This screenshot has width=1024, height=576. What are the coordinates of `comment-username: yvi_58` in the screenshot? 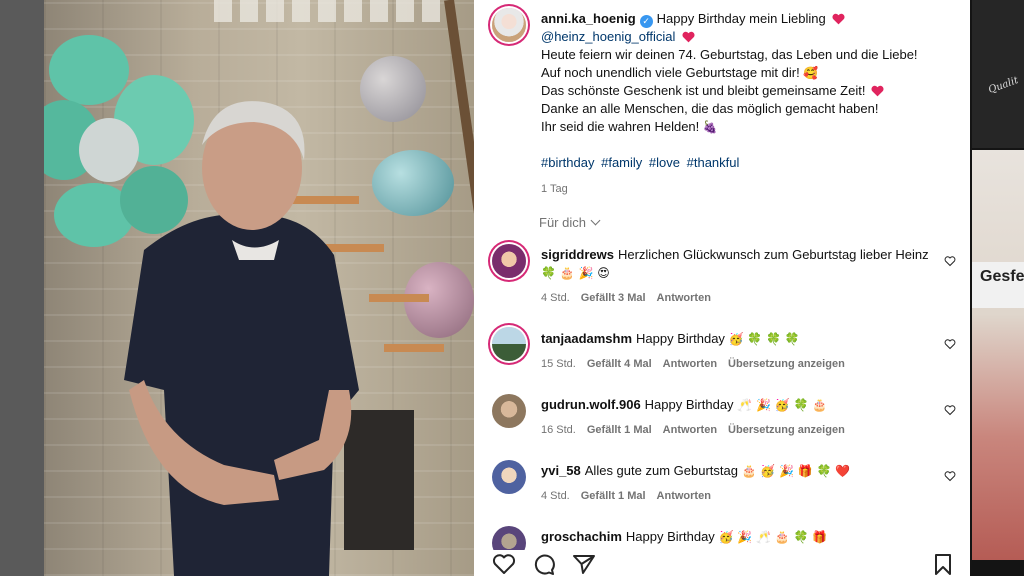 It's located at (561, 470).